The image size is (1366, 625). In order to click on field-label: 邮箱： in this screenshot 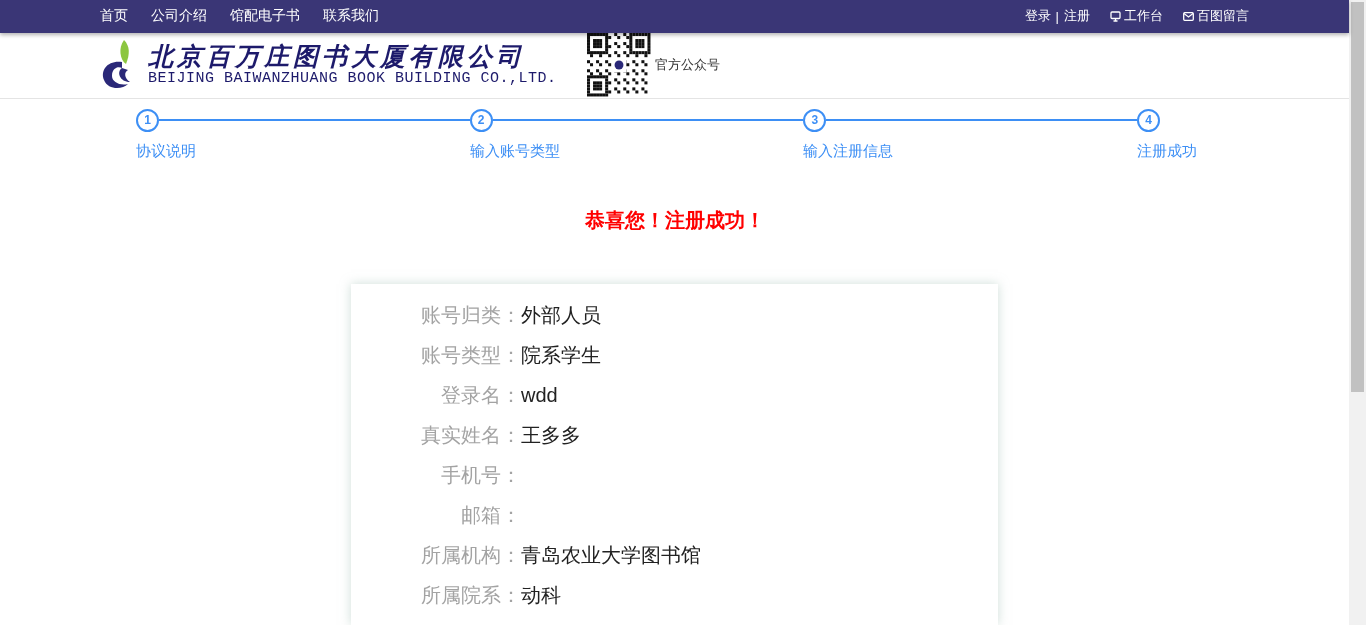, I will do `click(490, 516)`.